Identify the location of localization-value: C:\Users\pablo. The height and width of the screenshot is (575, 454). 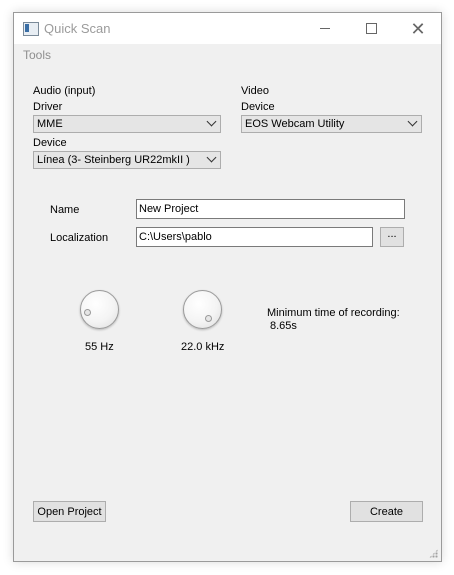
(175, 237).